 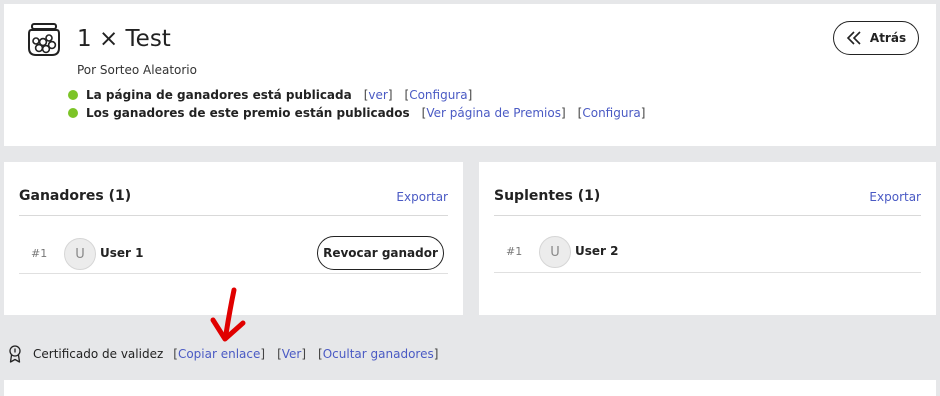 I want to click on annotation-arrow-icon, so click(x=228, y=314).